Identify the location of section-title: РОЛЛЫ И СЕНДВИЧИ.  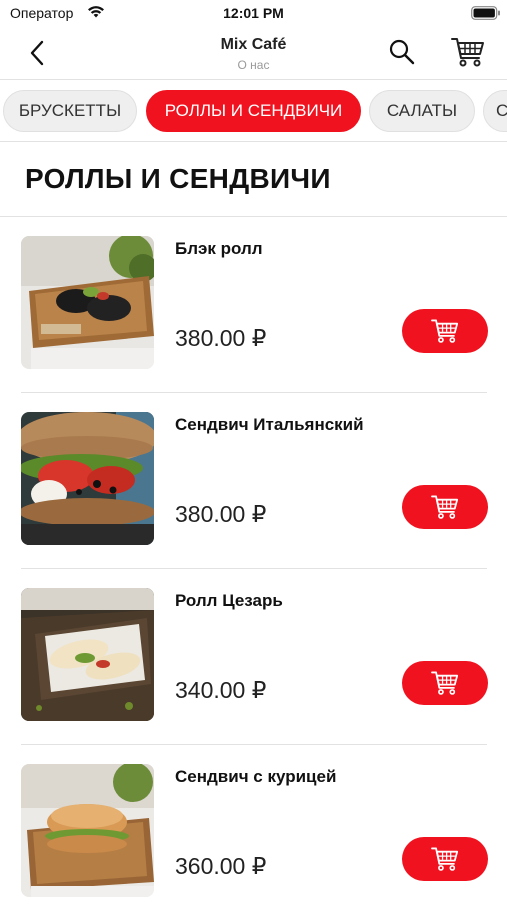
(178, 178).